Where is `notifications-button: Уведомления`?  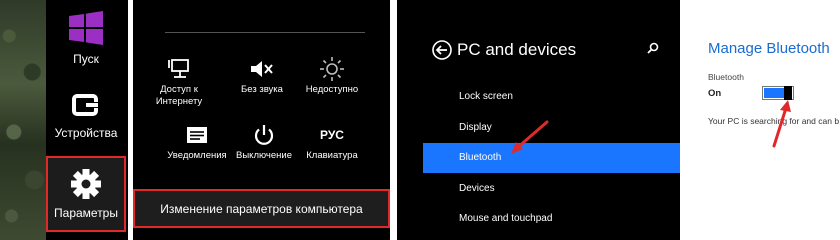
notifications-button: Уведомления is located at coordinates (197, 142).